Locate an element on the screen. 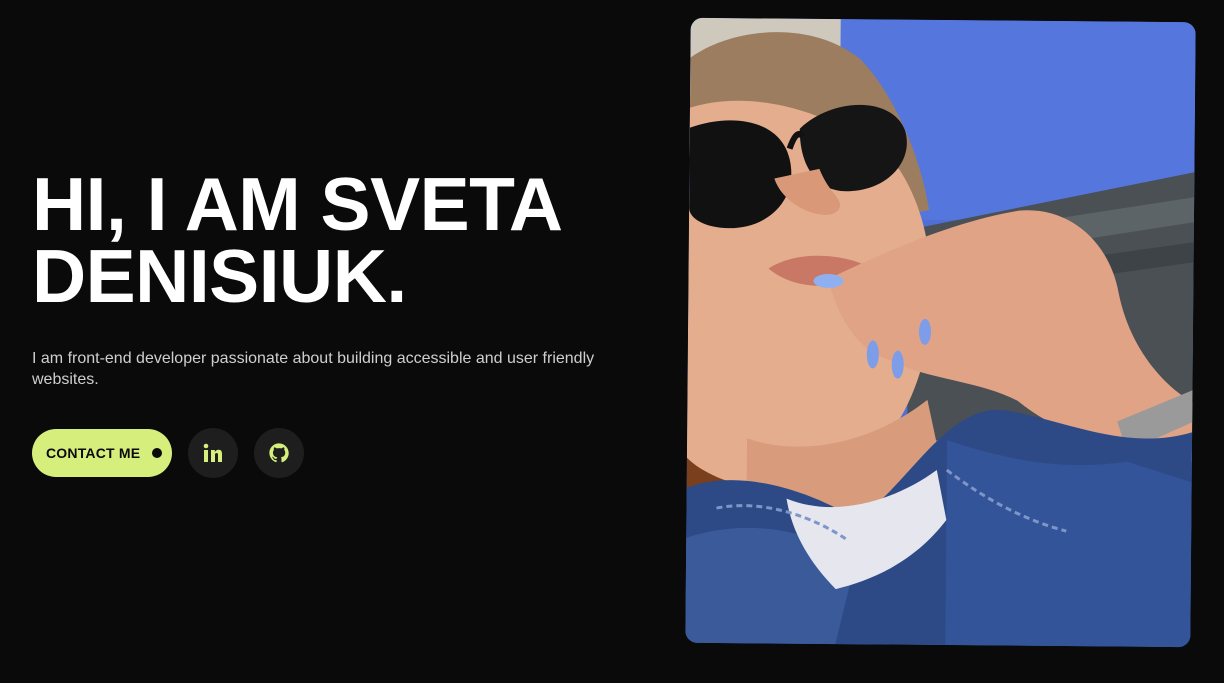 Image resolution: width=1224 pixels, height=683 pixels. hero-headline: HI, I AM SVETA DENISIUK. is located at coordinates (342, 240).